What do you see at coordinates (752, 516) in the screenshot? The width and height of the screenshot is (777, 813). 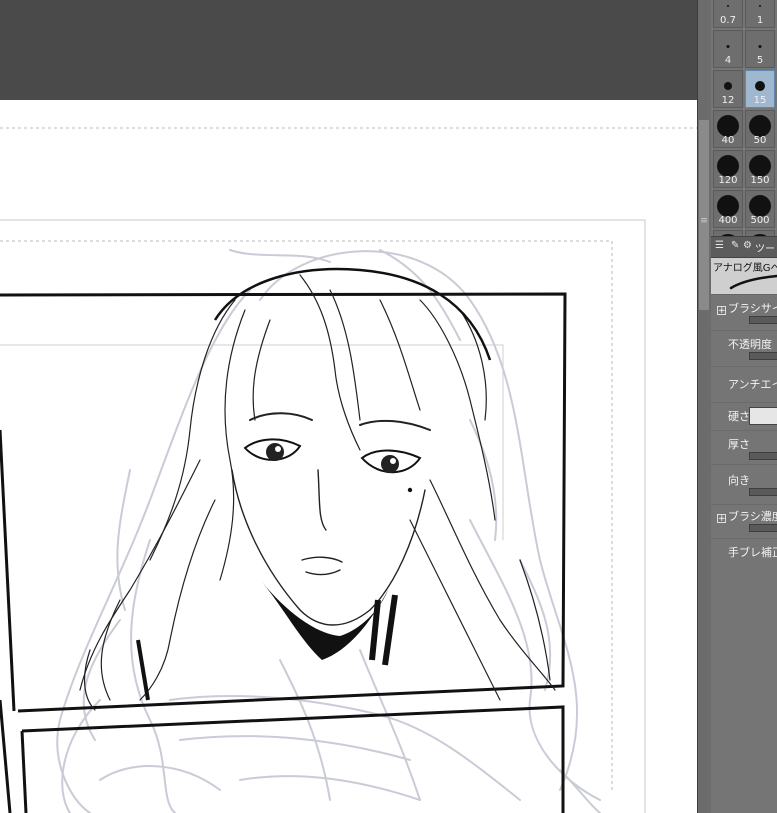 I see `prop-label: ブラシ濃度` at bounding box center [752, 516].